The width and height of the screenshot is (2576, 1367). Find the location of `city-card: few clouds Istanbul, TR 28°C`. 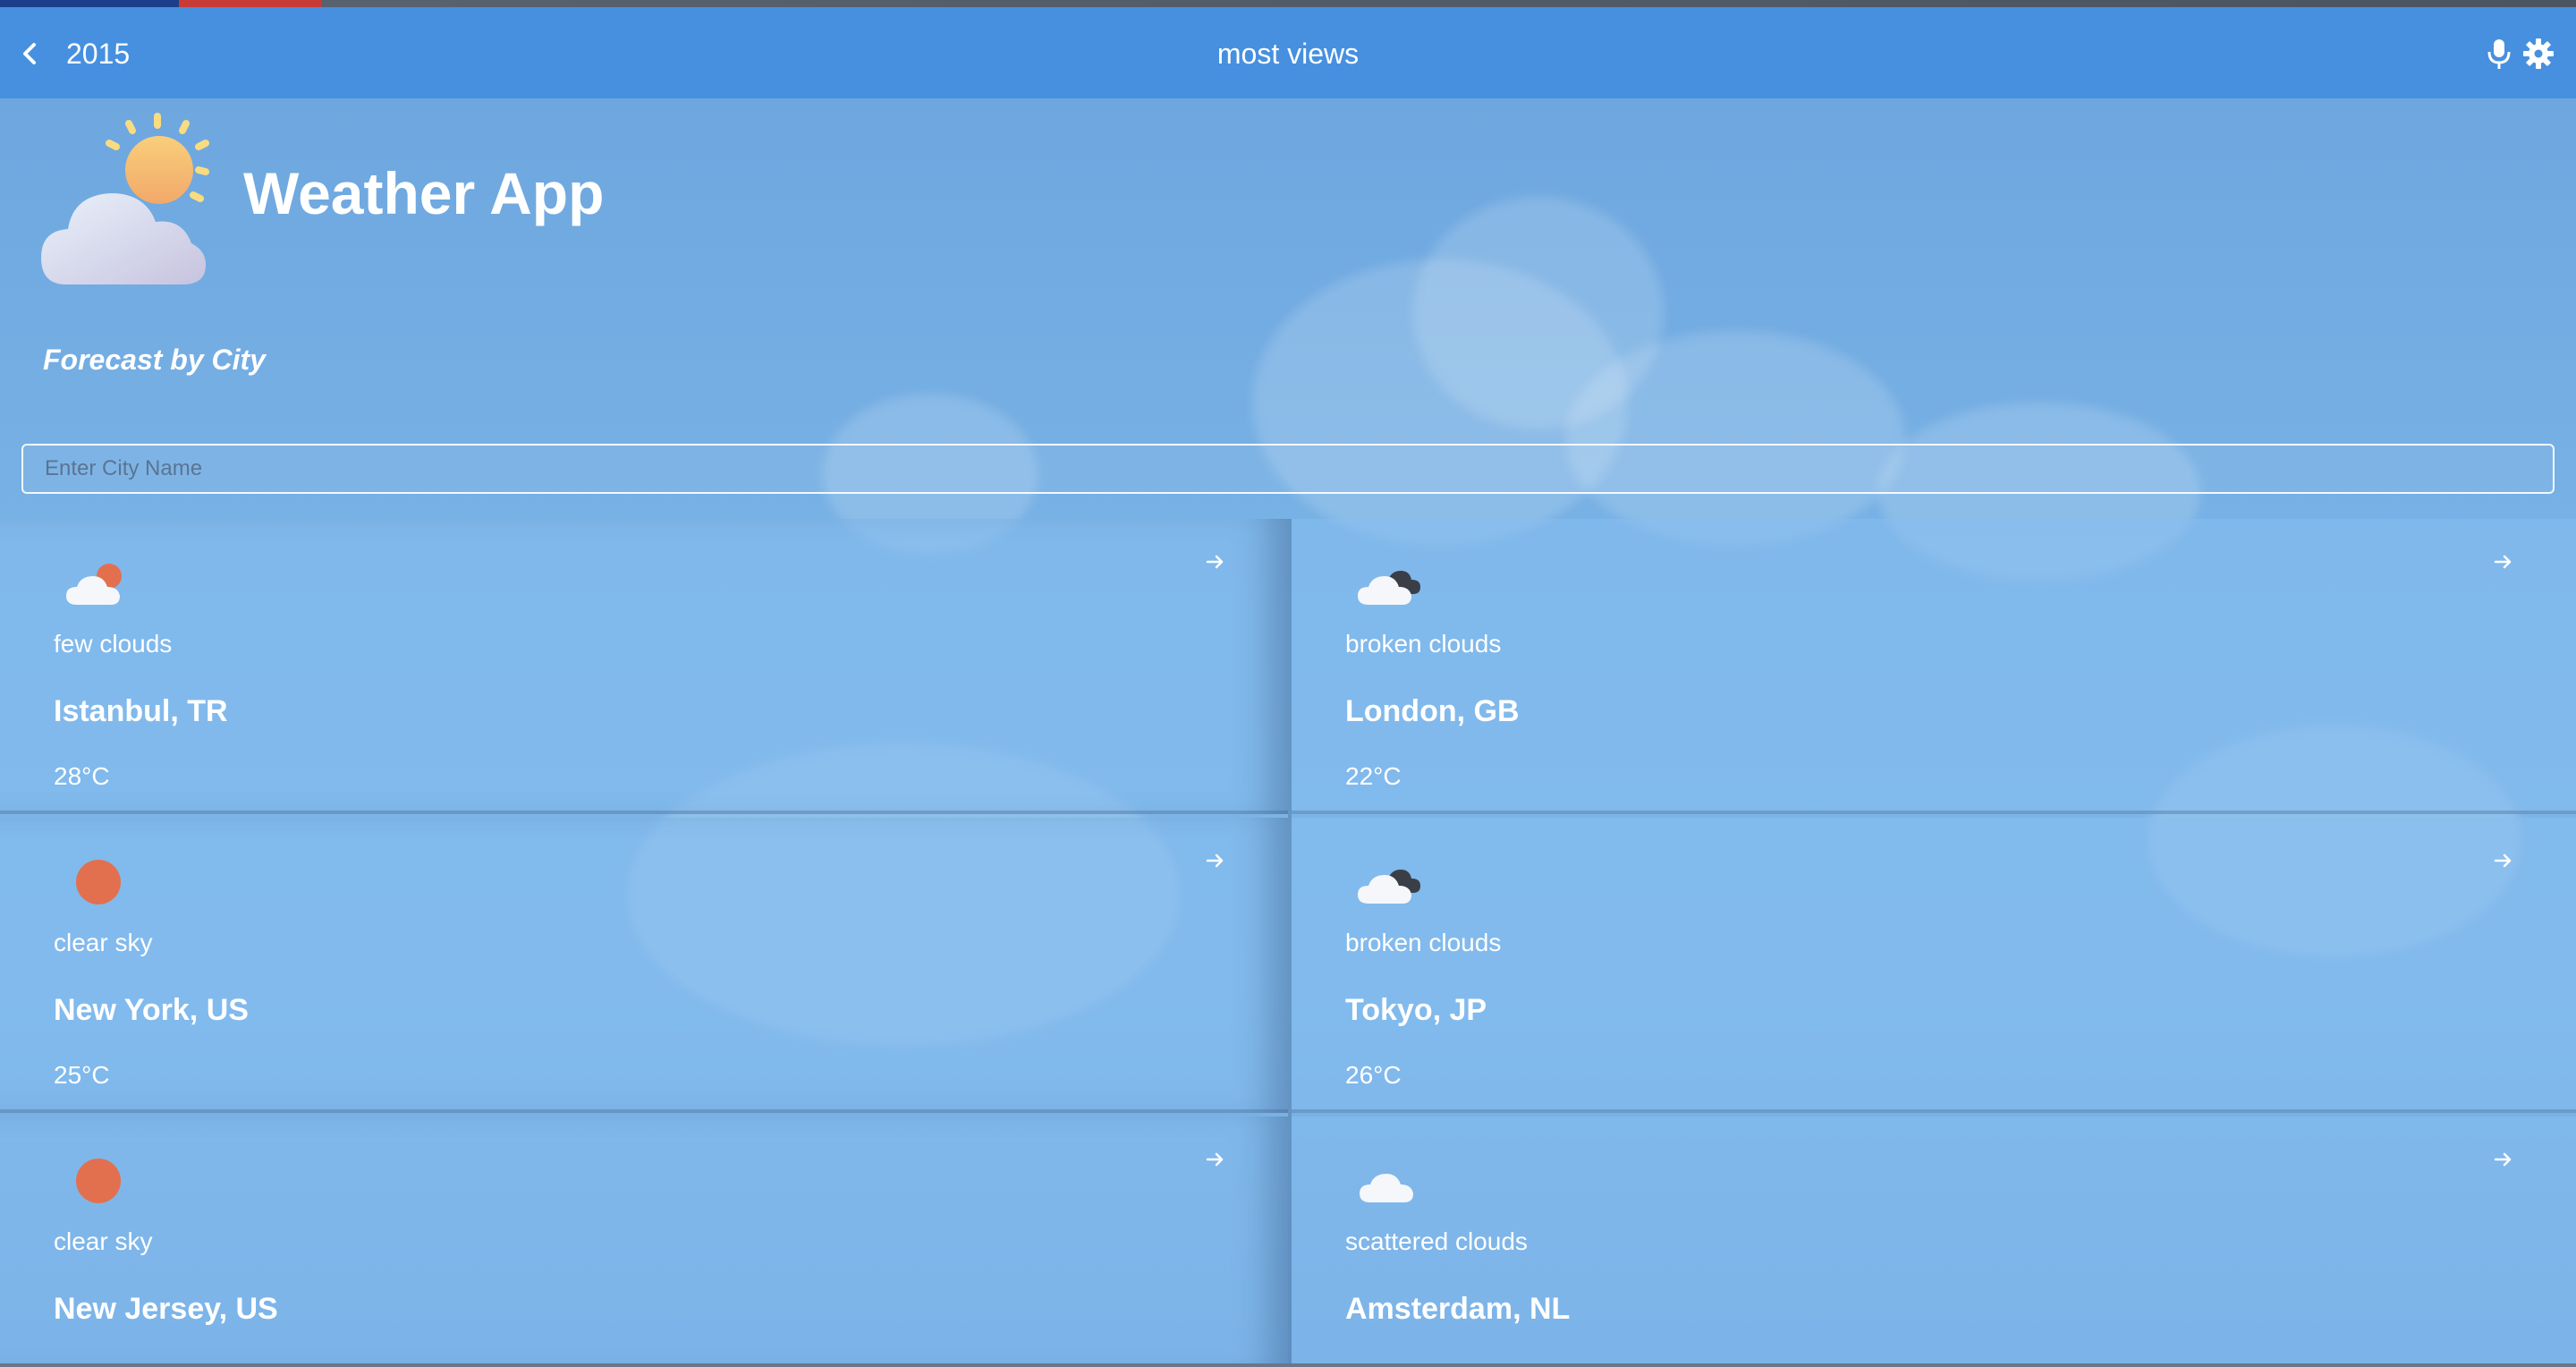

city-card: few clouds Istanbul, TR 28°C is located at coordinates (644, 666).